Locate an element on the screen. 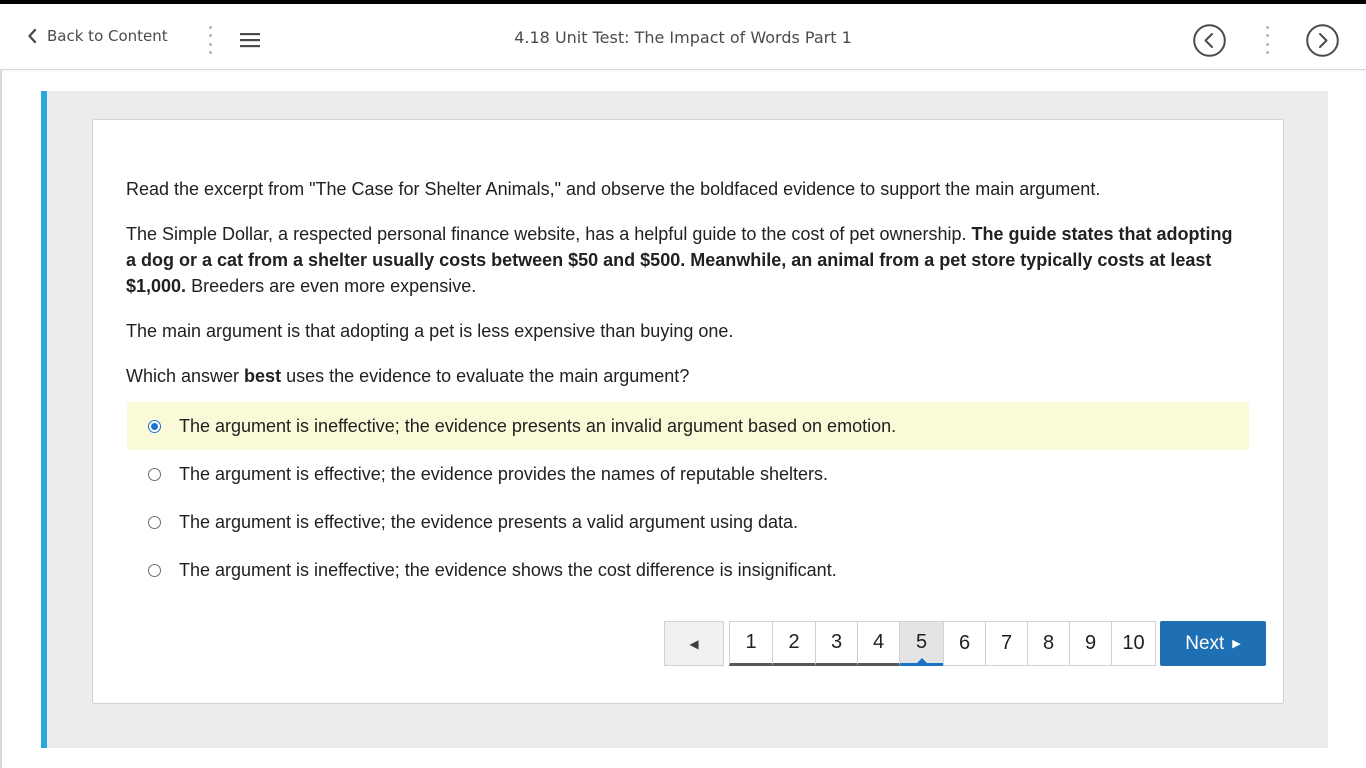  page-button-2: 2 is located at coordinates (794, 643).